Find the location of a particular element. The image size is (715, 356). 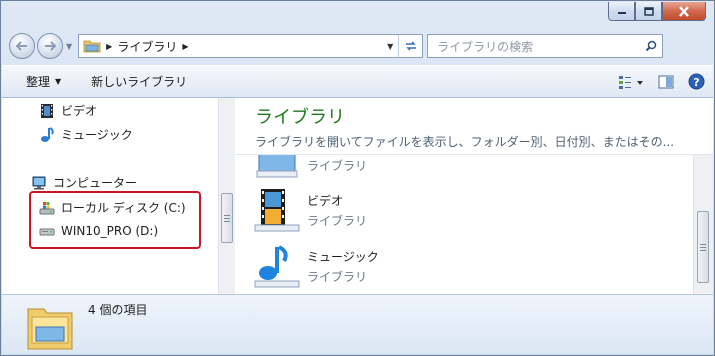

nav-item-computer: コンピューター is located at coordinates (84, 182).